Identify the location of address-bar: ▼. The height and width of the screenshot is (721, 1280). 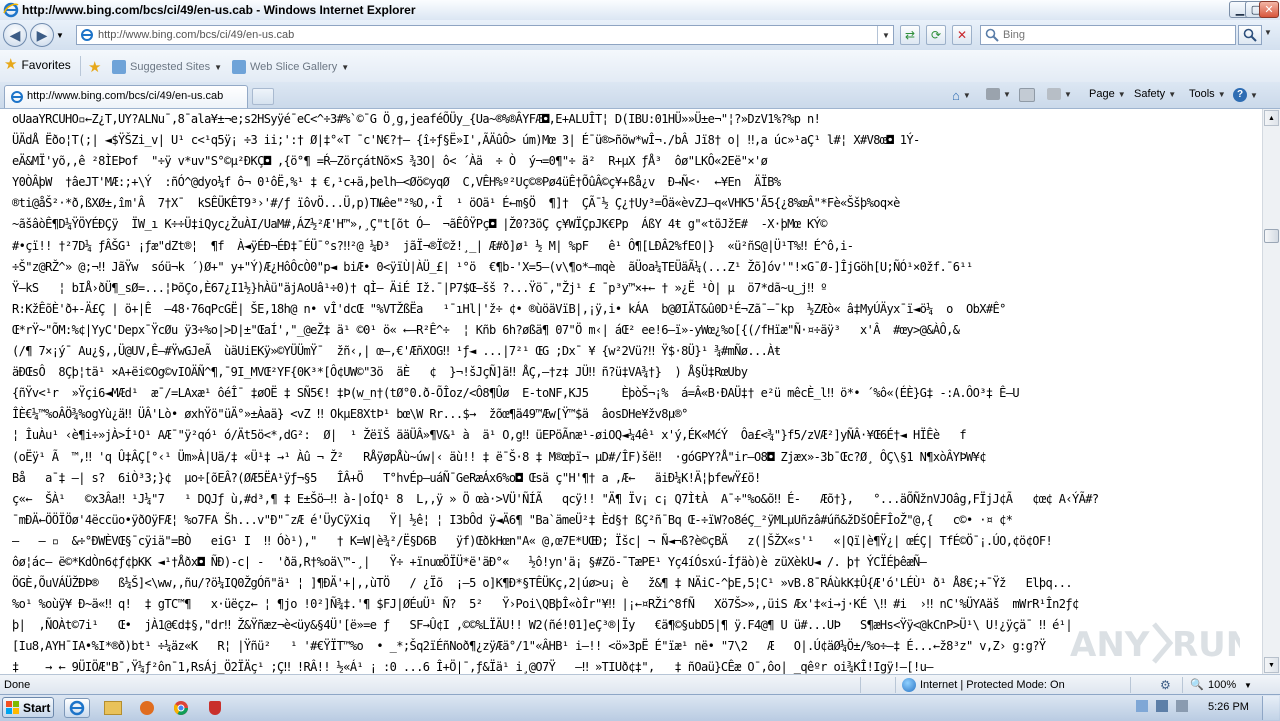
(485, 35).